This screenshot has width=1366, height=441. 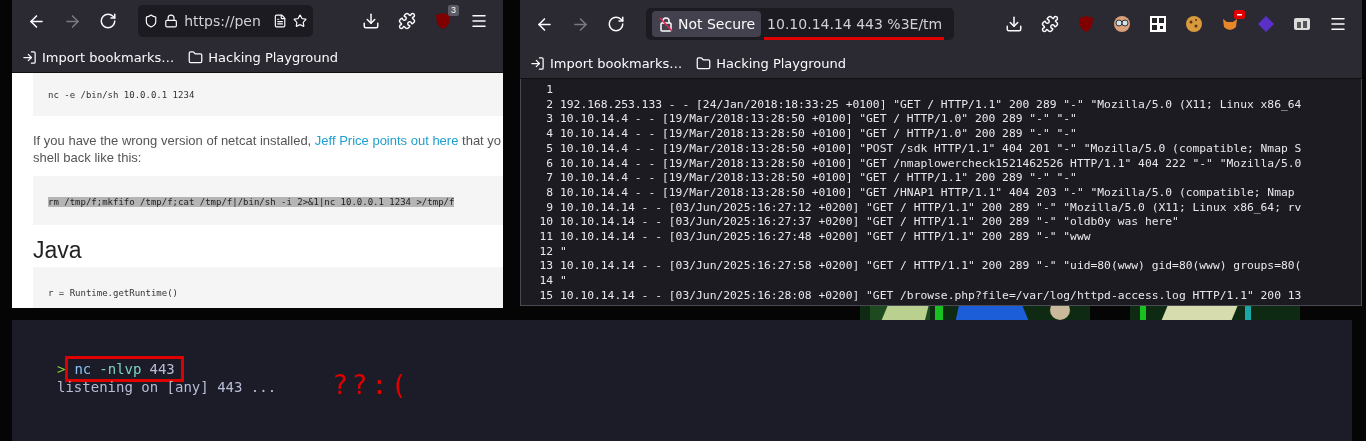 I want to click on log-line: 10.10.14.4 - - [19/Mar/2018:13:28:50 +0100] "GET / HTTP/1.1" 200 289 "-" "-", so click(x=818, y=178).